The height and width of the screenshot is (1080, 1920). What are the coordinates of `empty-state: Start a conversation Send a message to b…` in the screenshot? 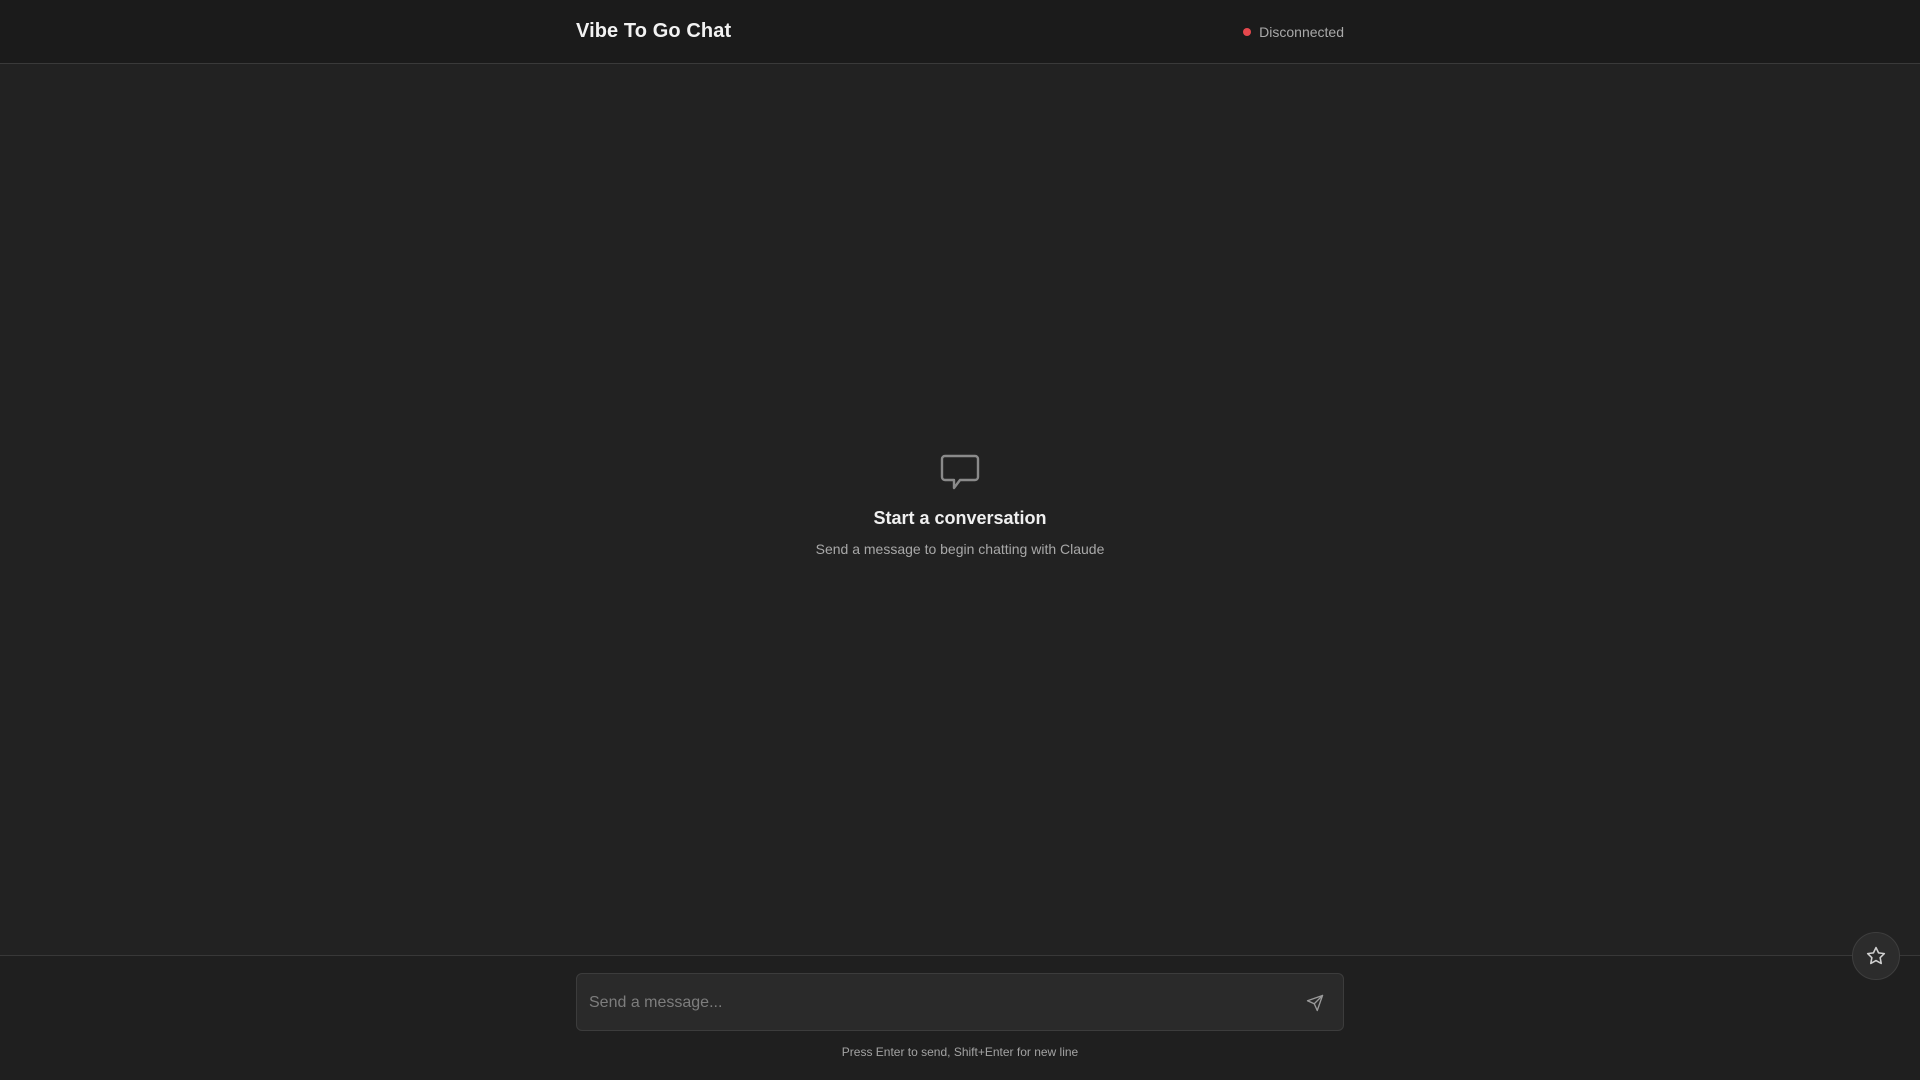 It's located at (960, 503).